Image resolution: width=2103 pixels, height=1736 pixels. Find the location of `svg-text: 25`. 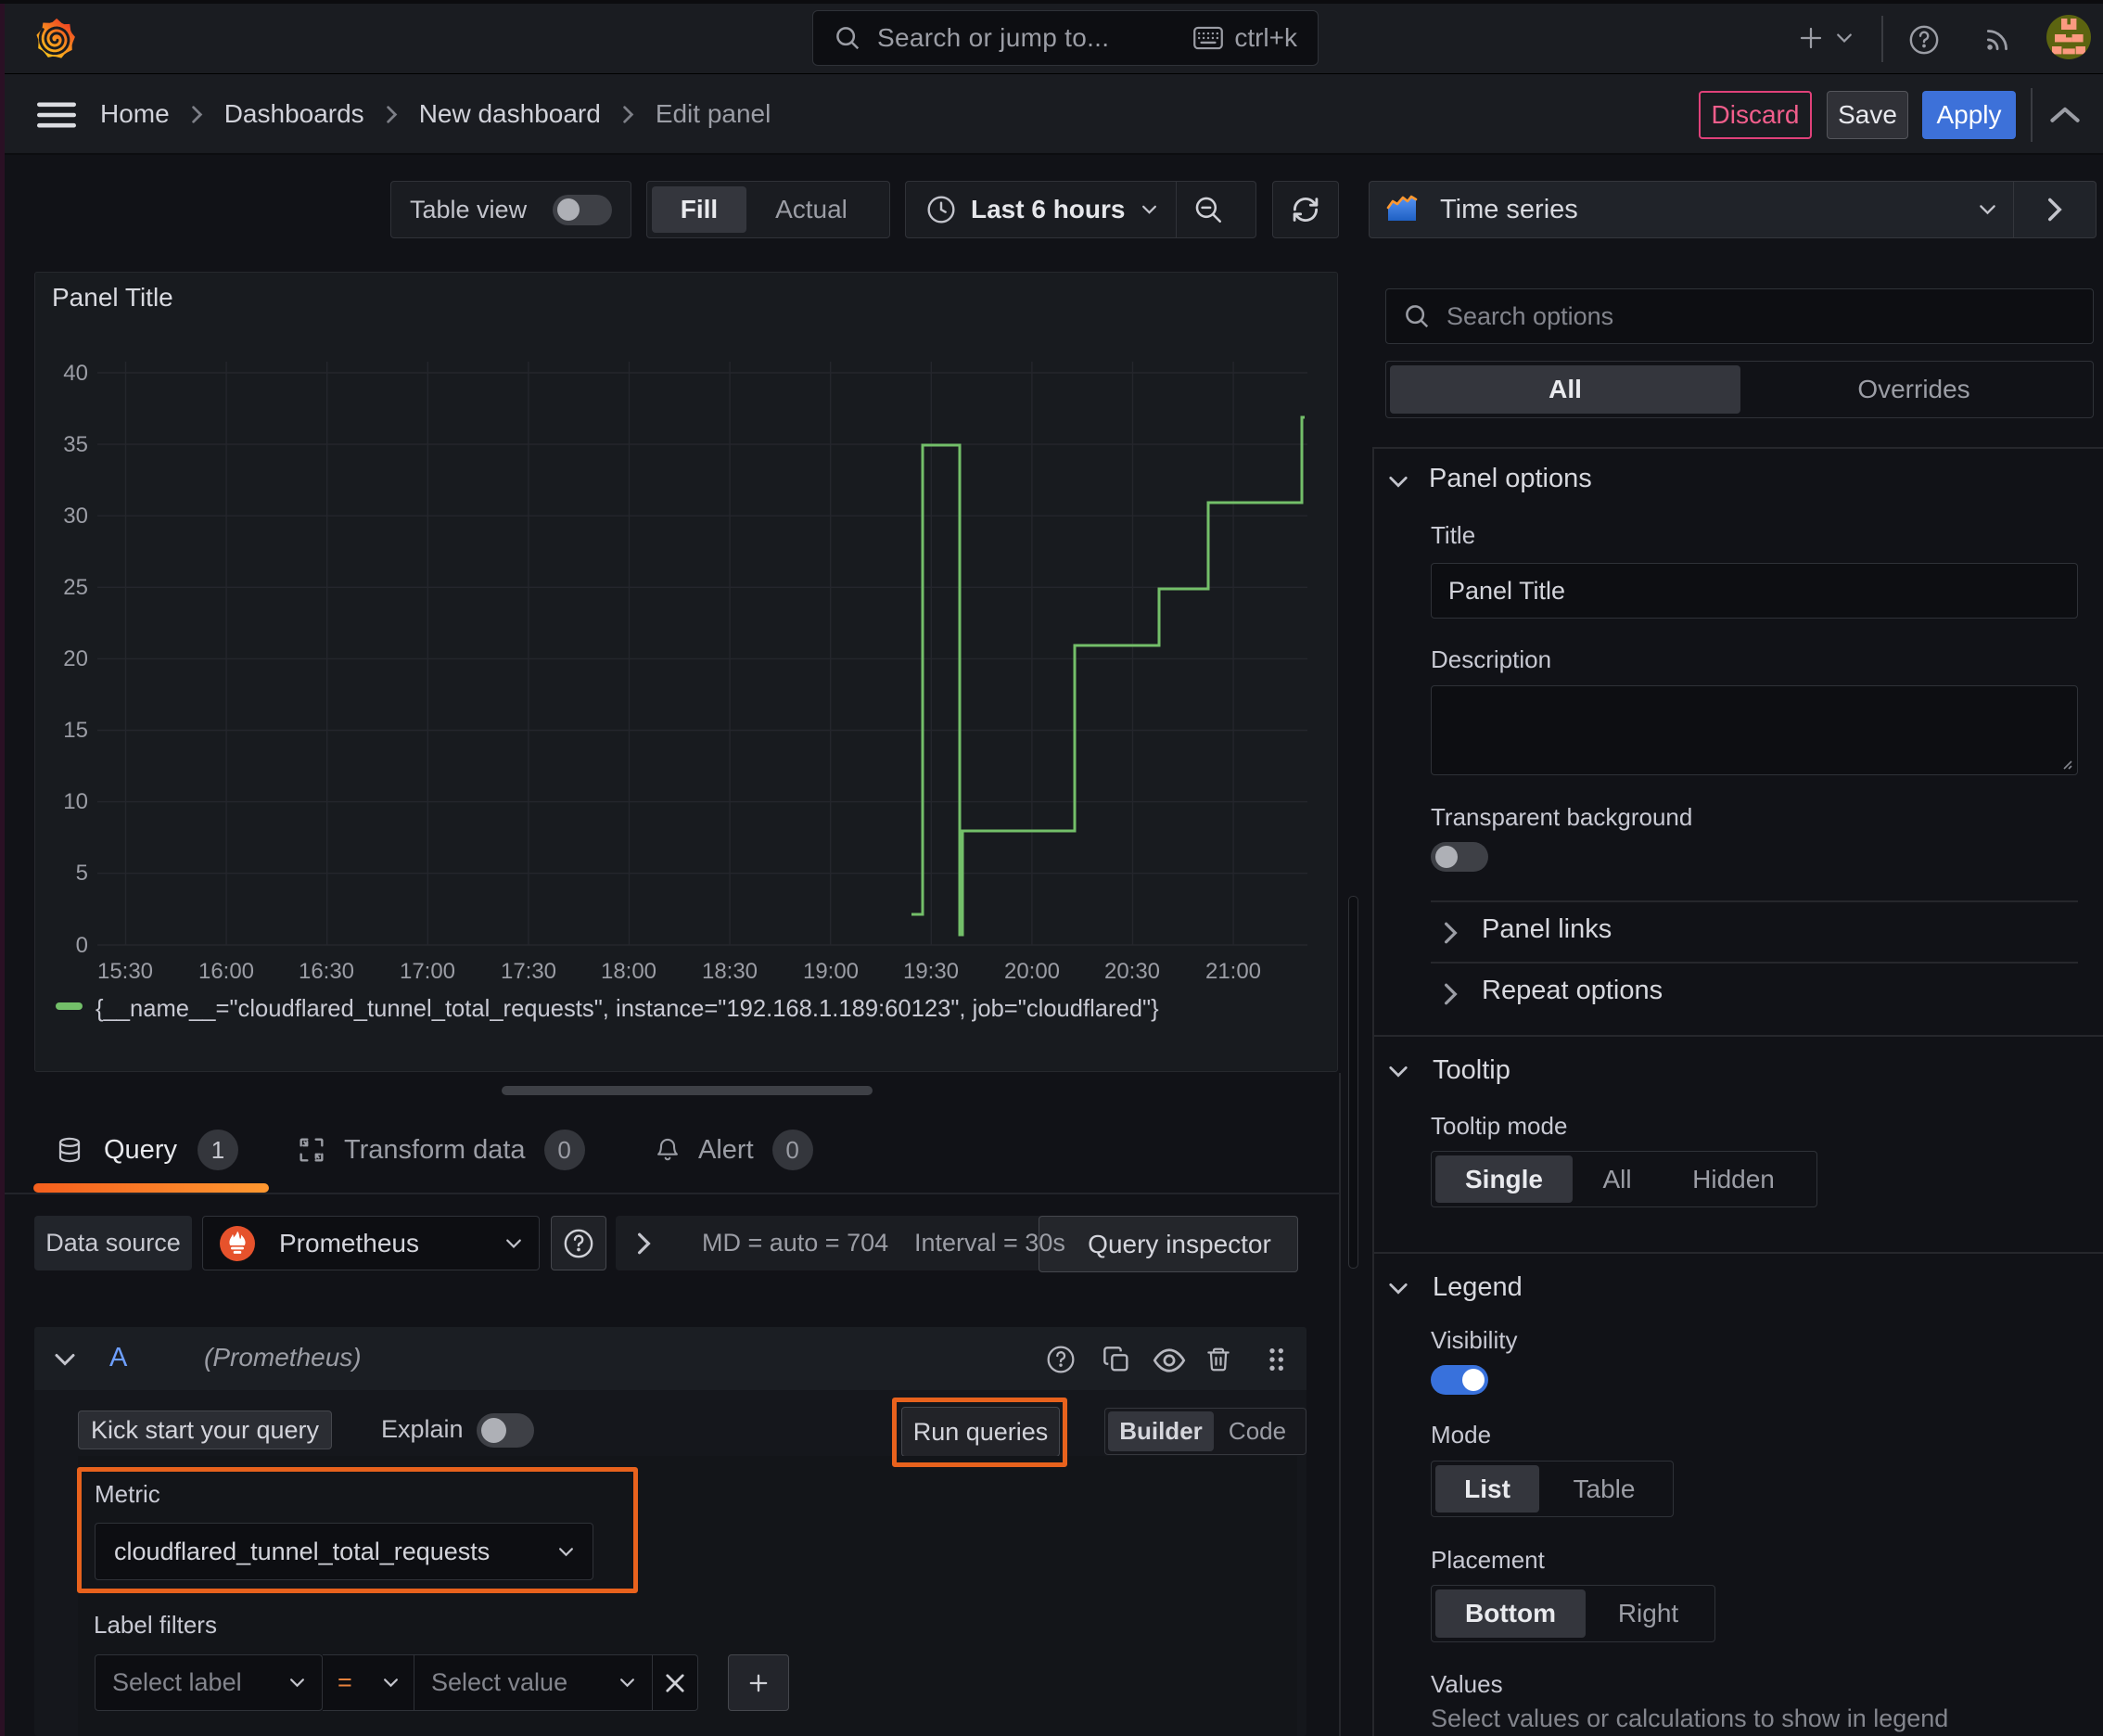

svg-text: 25 is located at coordinates (75, 588).